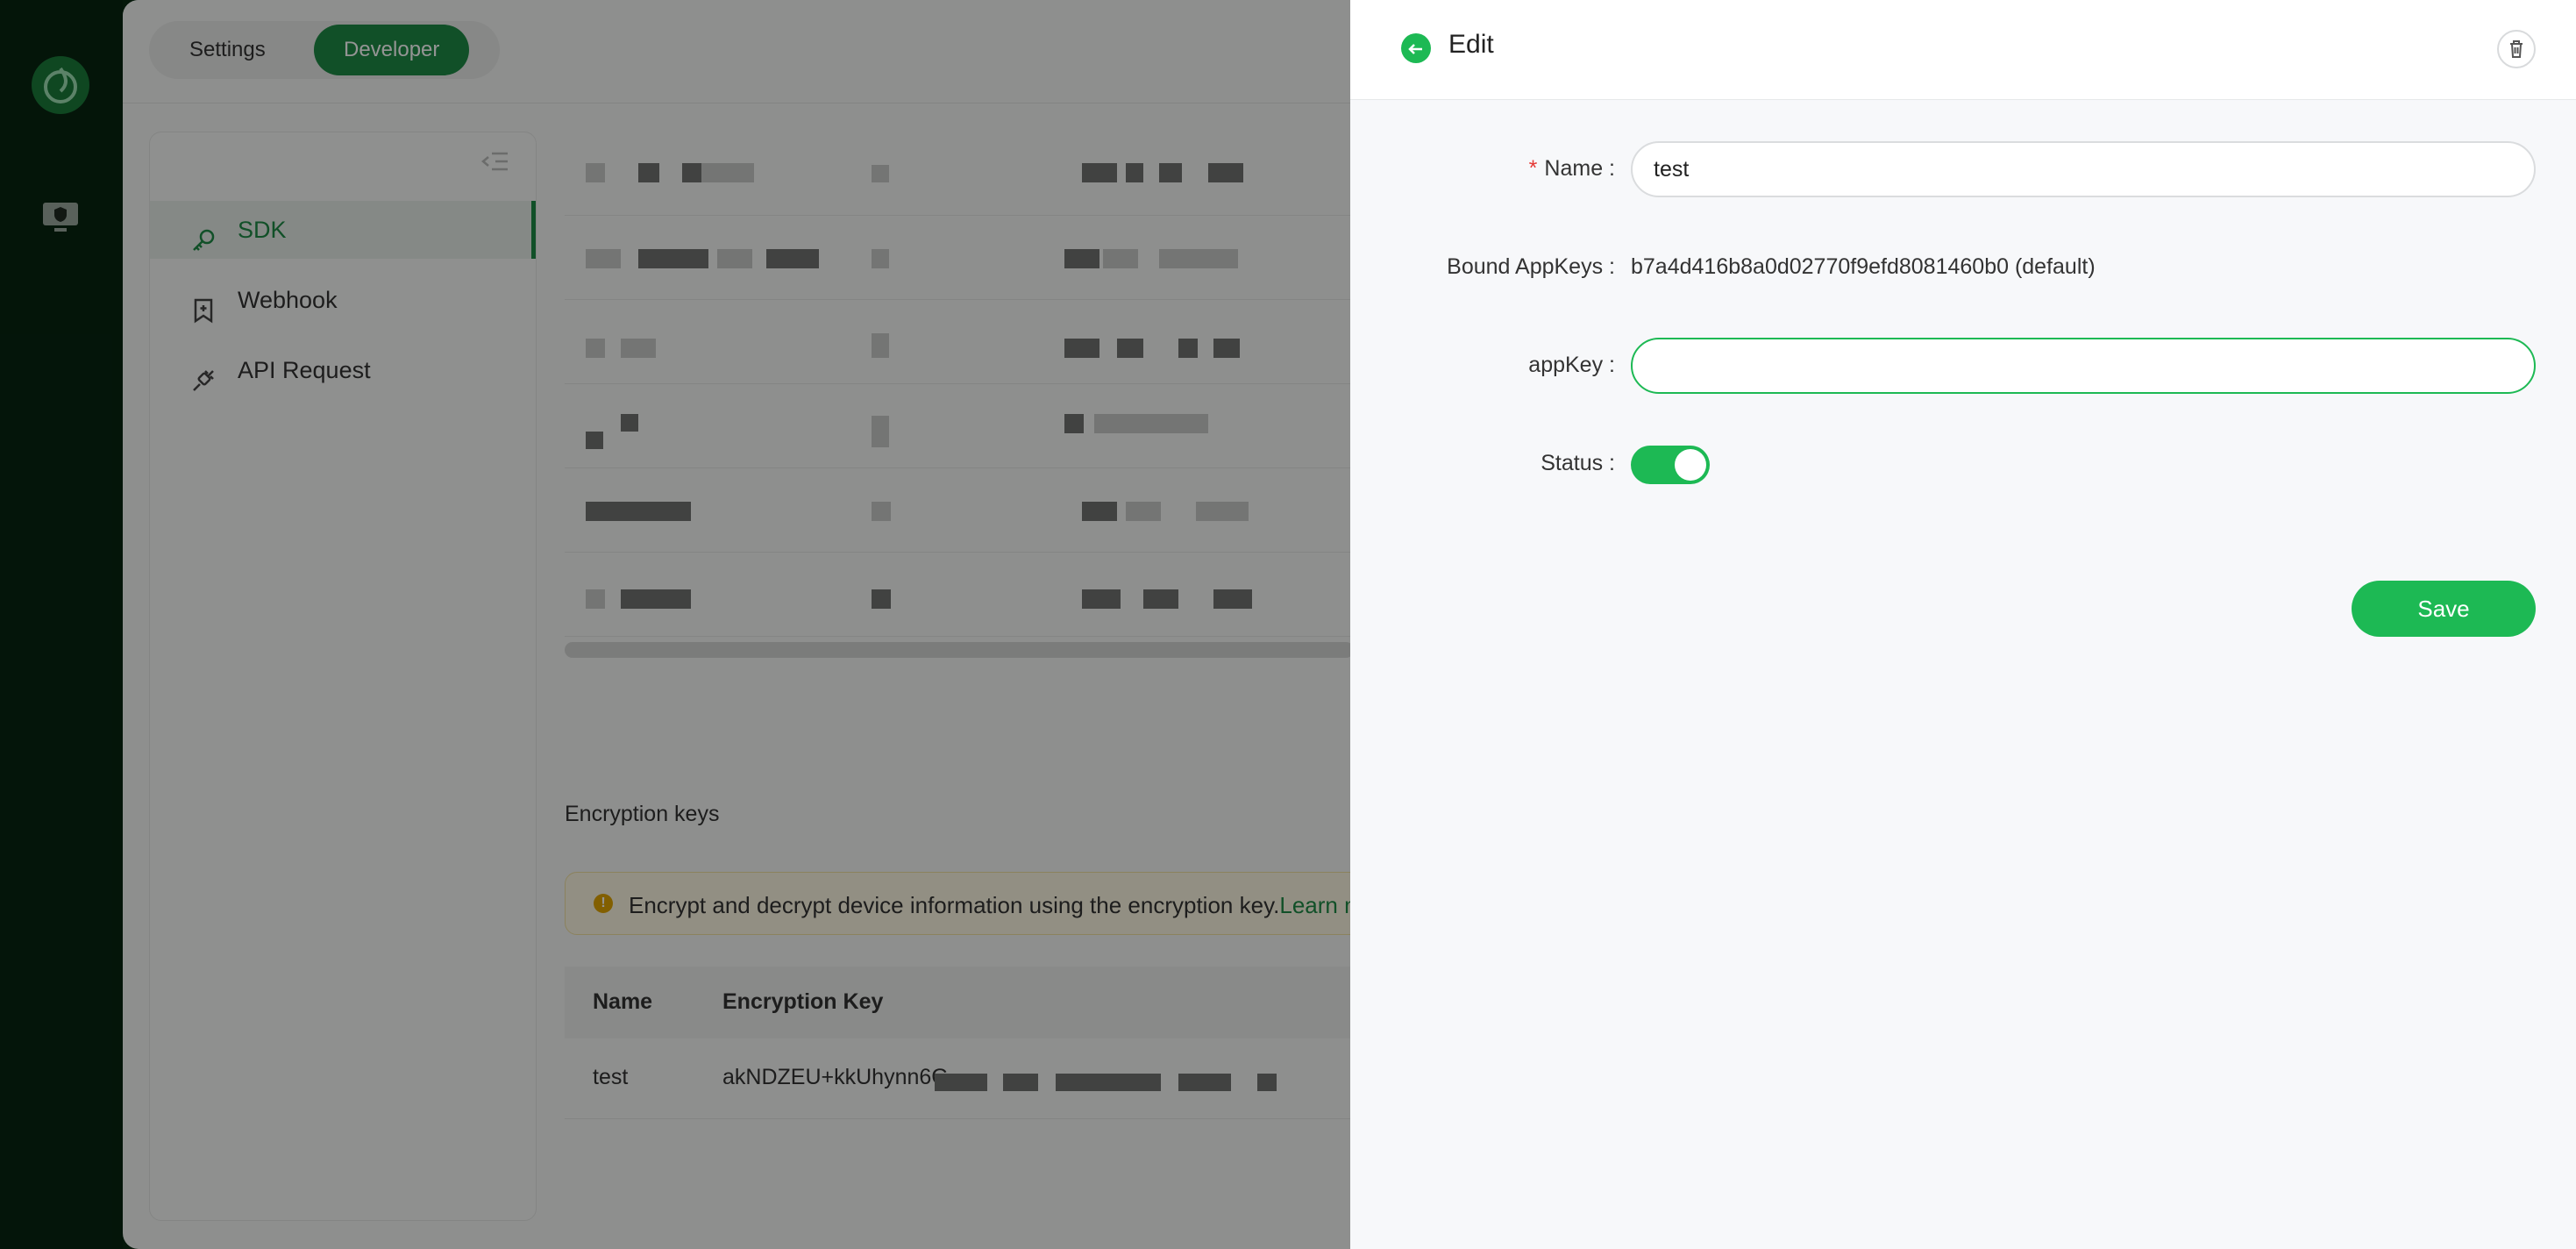  What do you see at coordinates (1571, 365) in the screenshot?
I see `appkey-label: appKey :` at bounding box center [1571, 365].